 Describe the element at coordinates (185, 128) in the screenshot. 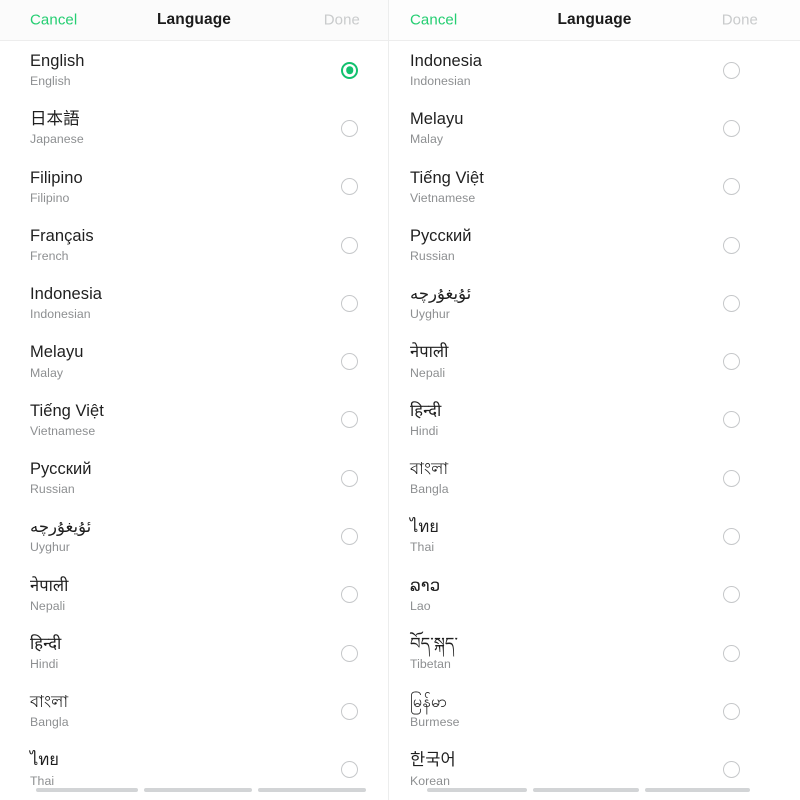

I see `language-row-texts: 日本語 Japanese` at that location.